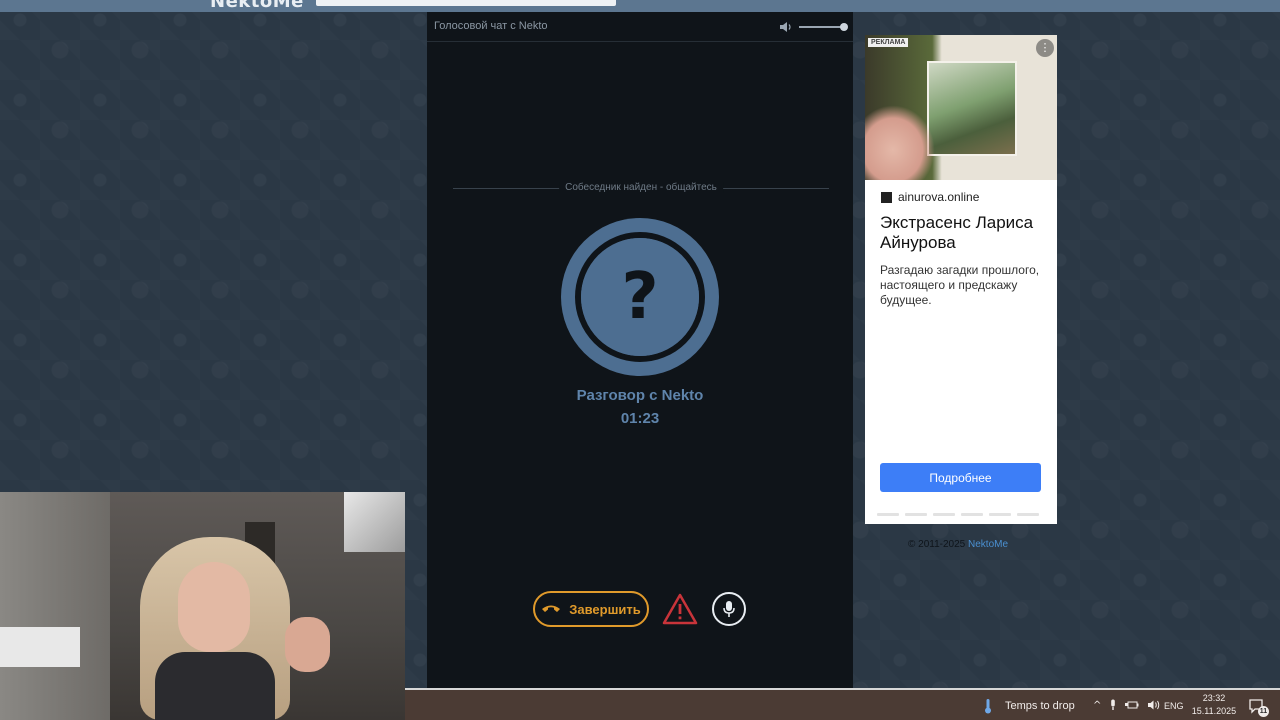  I want to click on cam-person-face, so click(214, 607).